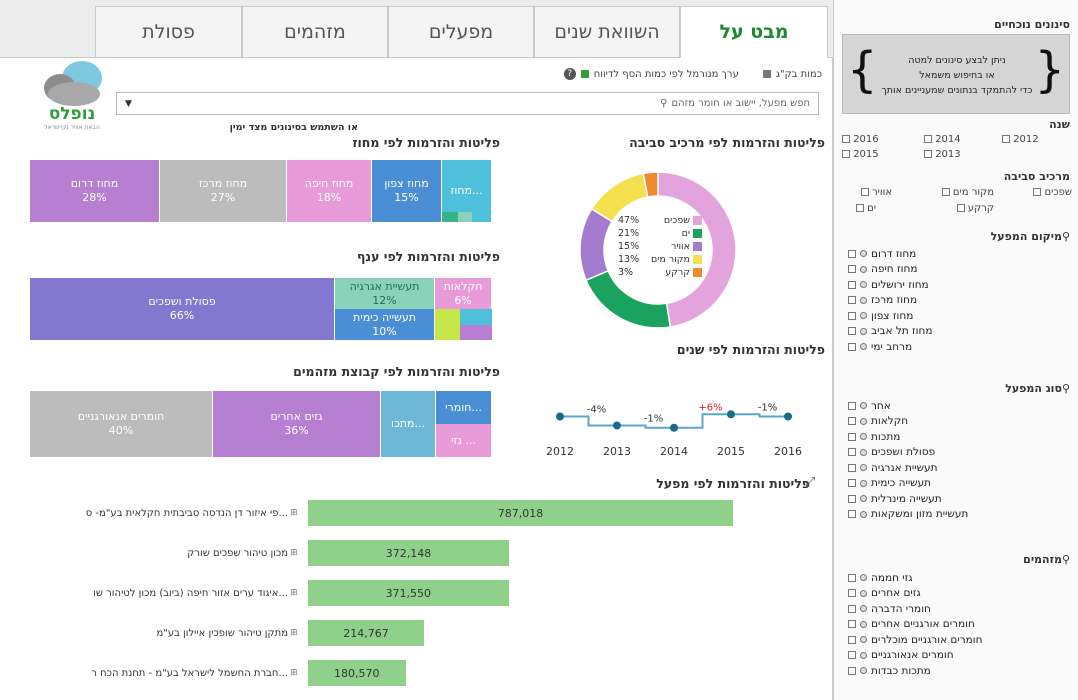  Describe the element at coordinates (928, 515) in the screenshot. I see `filter-option: תעשיית מזון ומשקאות` at that location.